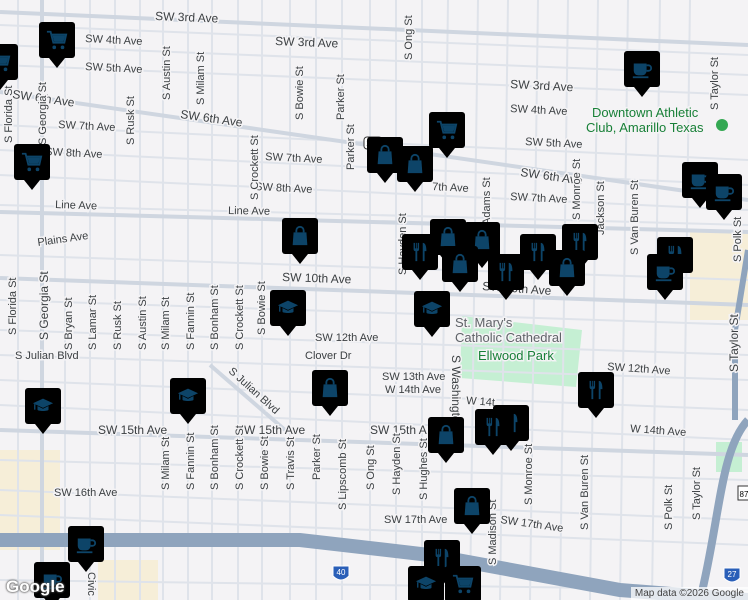  What do you see at coordinates (143, 323) in the screenshot?
I see `label-s-austin-st-2: S Austin St` at bounding box center [143, 323].